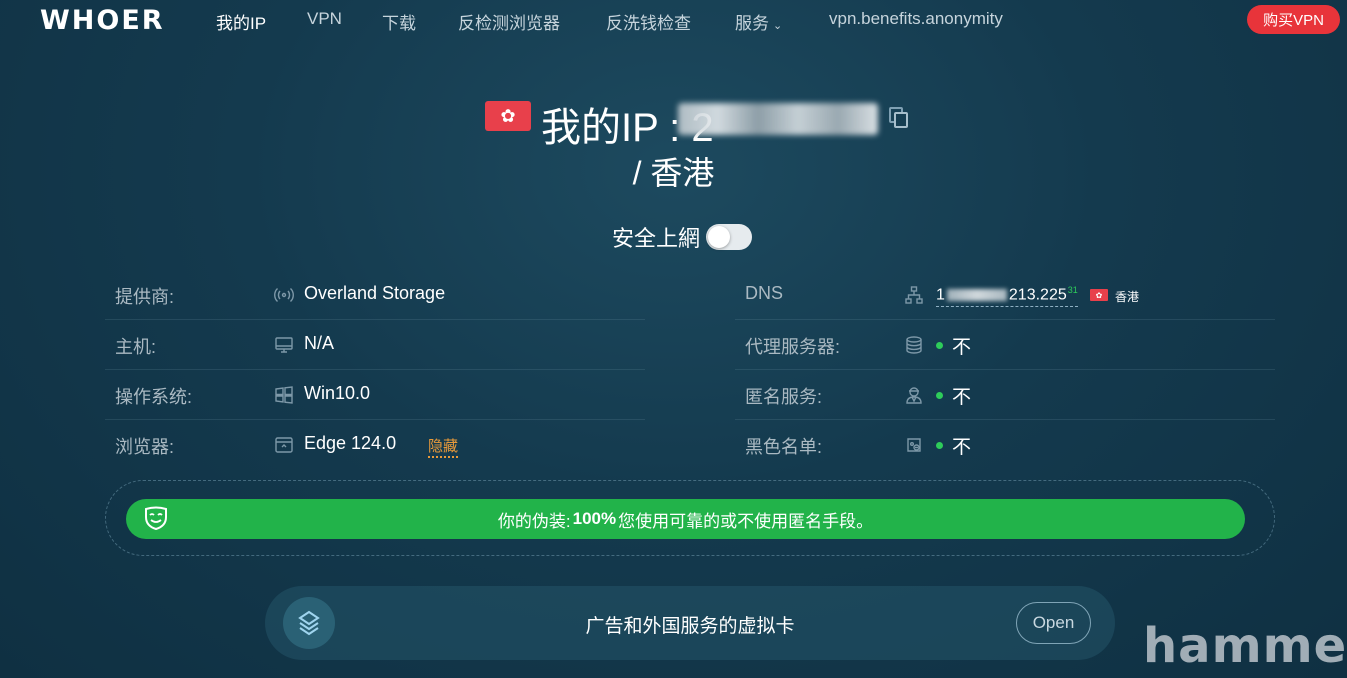 Image resolution: width=1347 pixels, height=678 pixels. What do you see at coordinates (673, 122) in the screenshot?
I see `hero-ip-line: ✿ 我的IP : 2` at bounding box center [673, 122].